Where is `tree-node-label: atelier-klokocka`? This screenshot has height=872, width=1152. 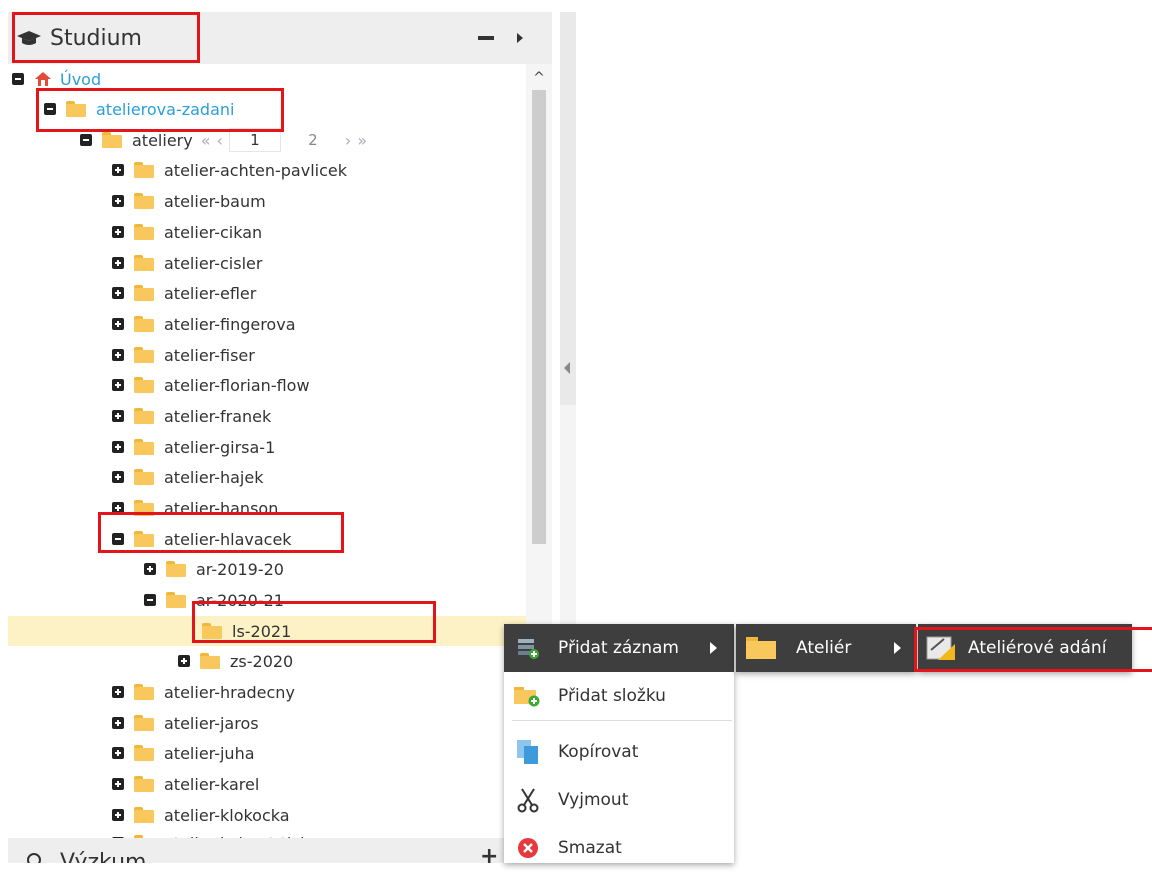
tree-node-label: atelier-klokocka is located at coordinates (227, 815).